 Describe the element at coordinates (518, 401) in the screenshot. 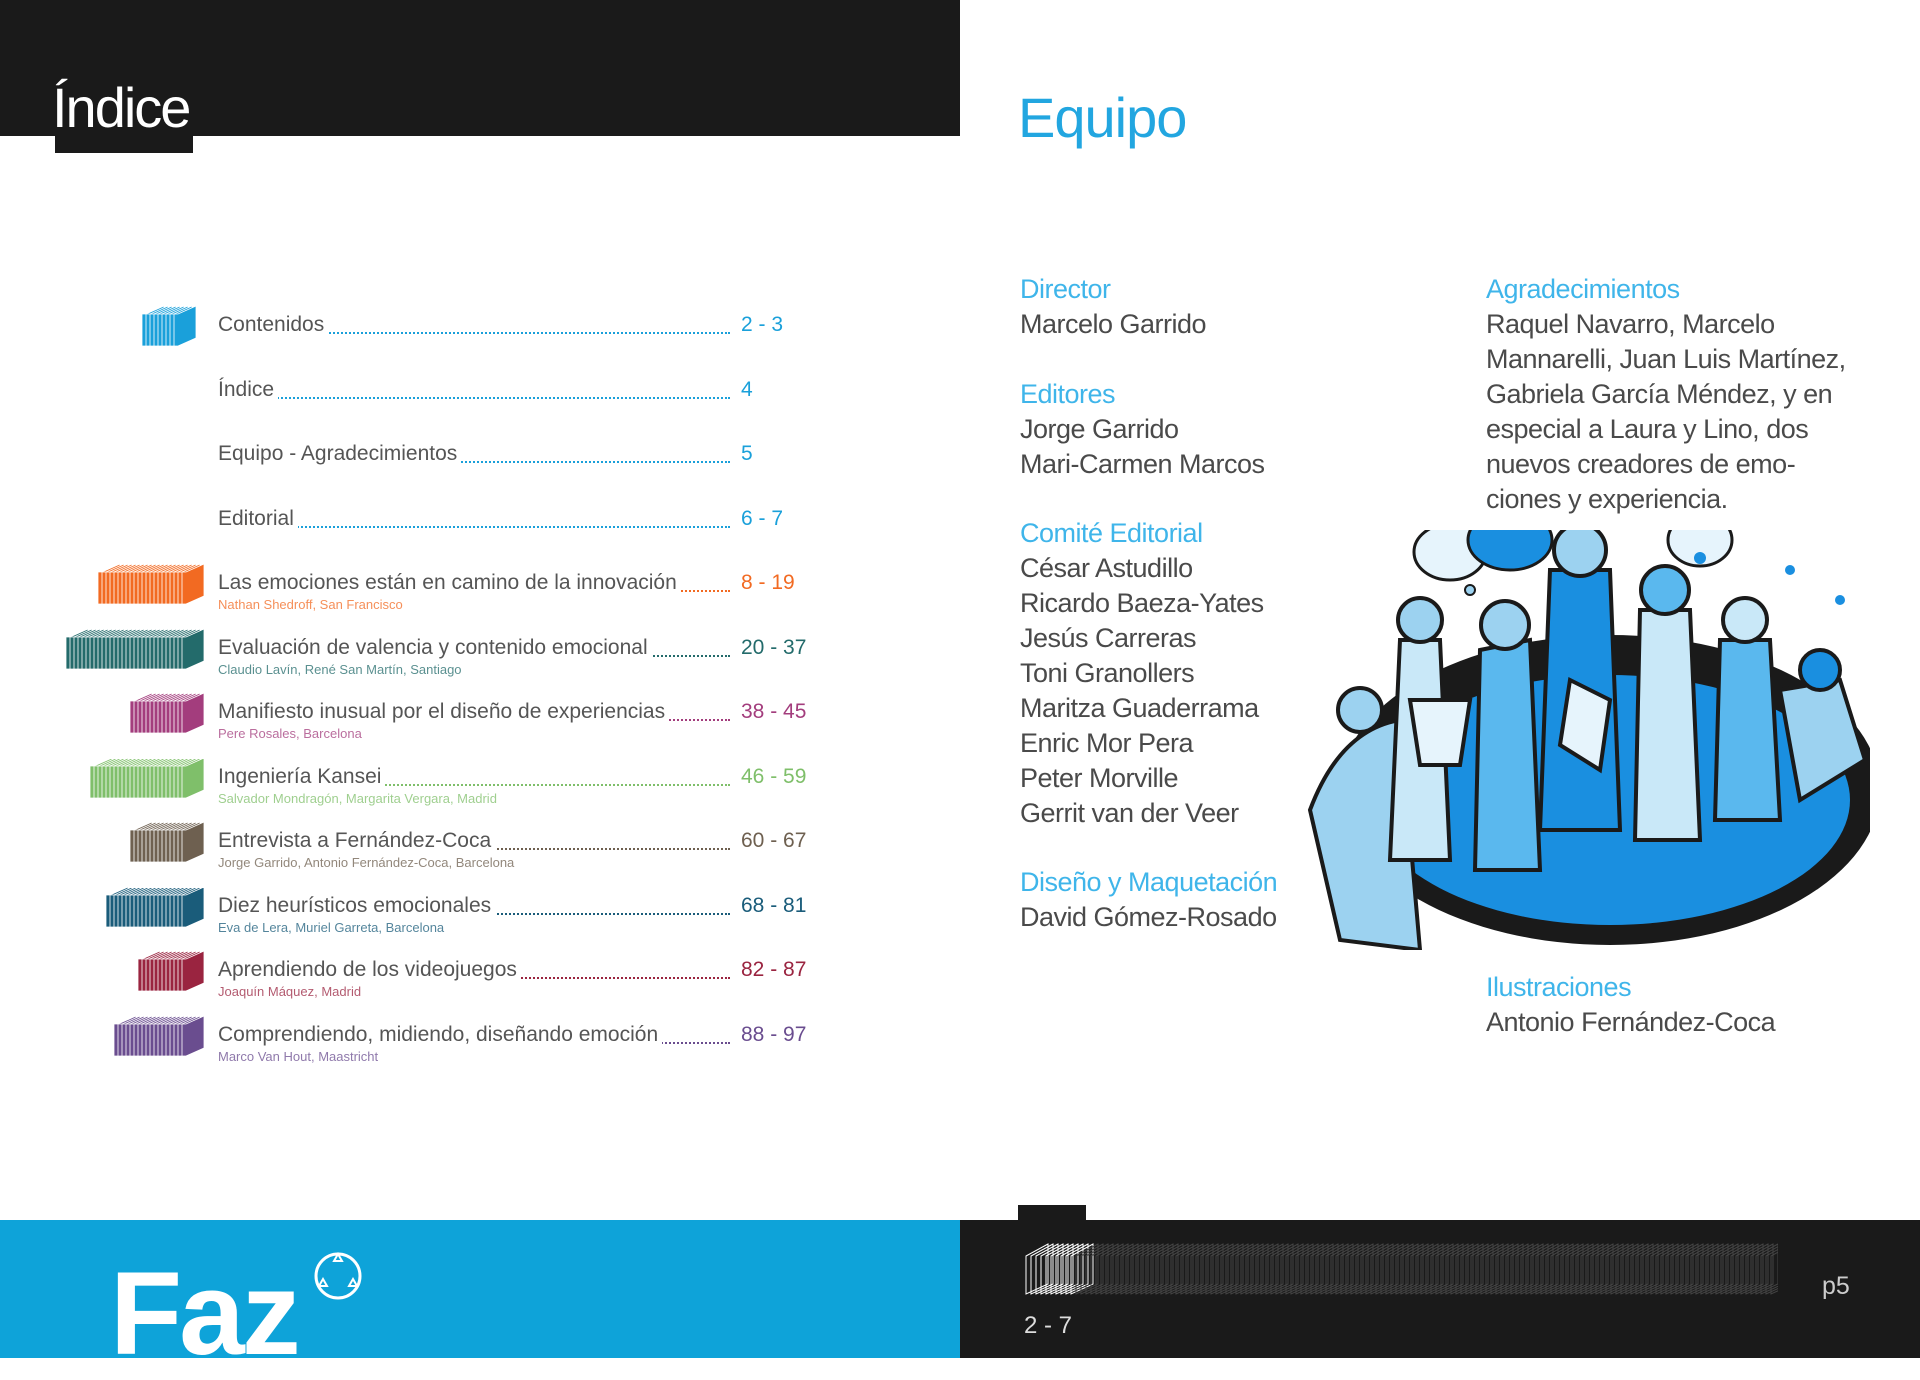

I see `toc-entry: Índice 4` at that location.